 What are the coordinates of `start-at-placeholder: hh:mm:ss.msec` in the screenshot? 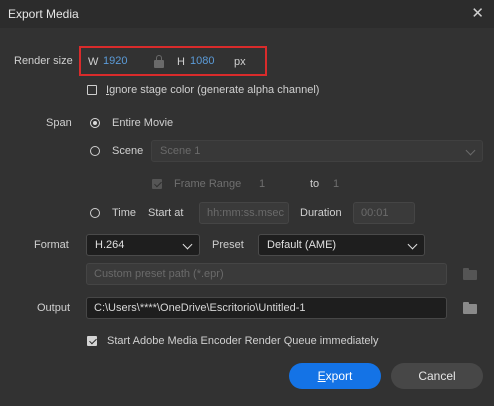 It's located at (246, 213).